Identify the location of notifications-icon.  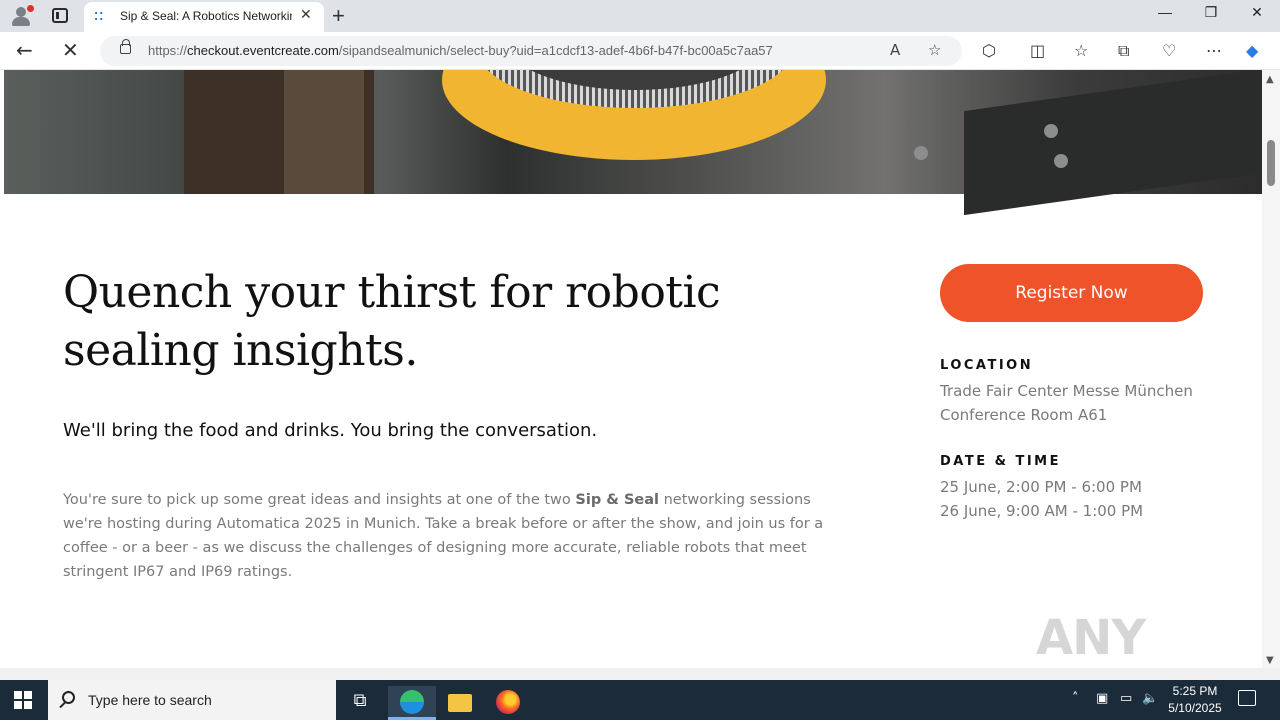
(1247, 698).